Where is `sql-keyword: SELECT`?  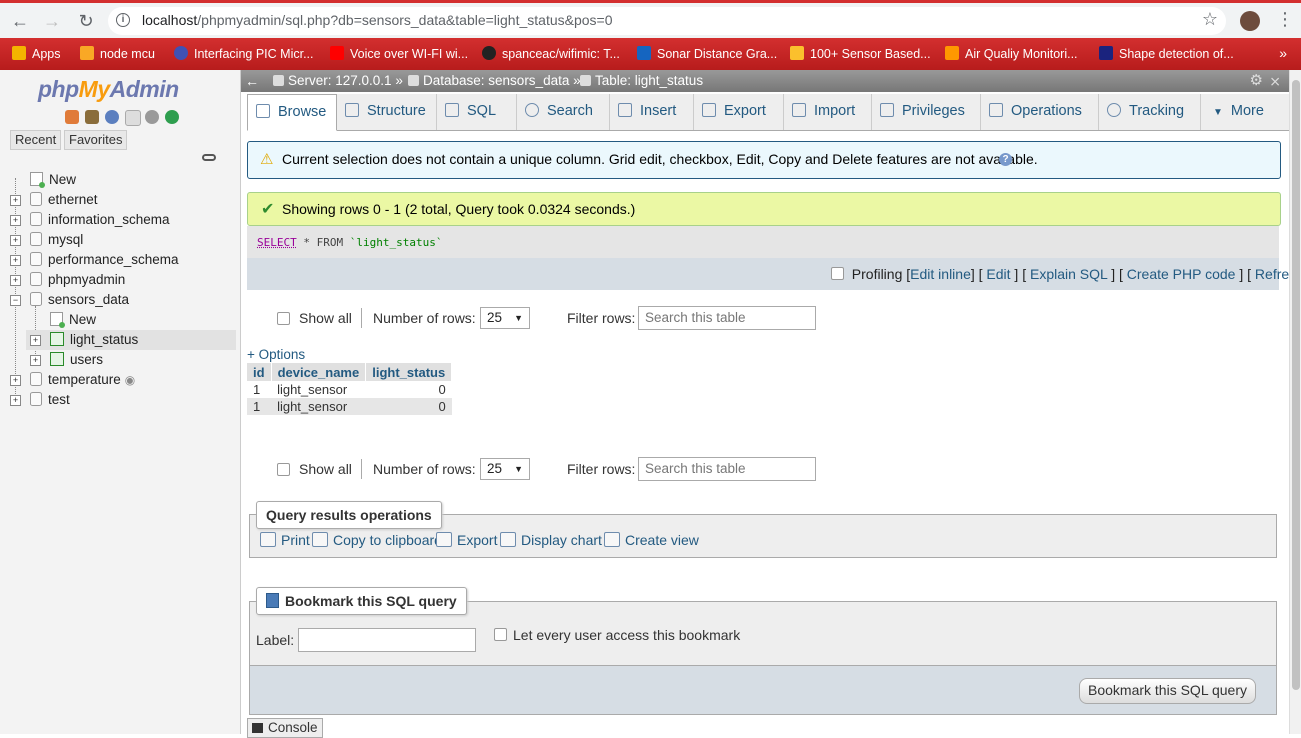
sql-keyword: SELECT is located at coordinates (277, 242).